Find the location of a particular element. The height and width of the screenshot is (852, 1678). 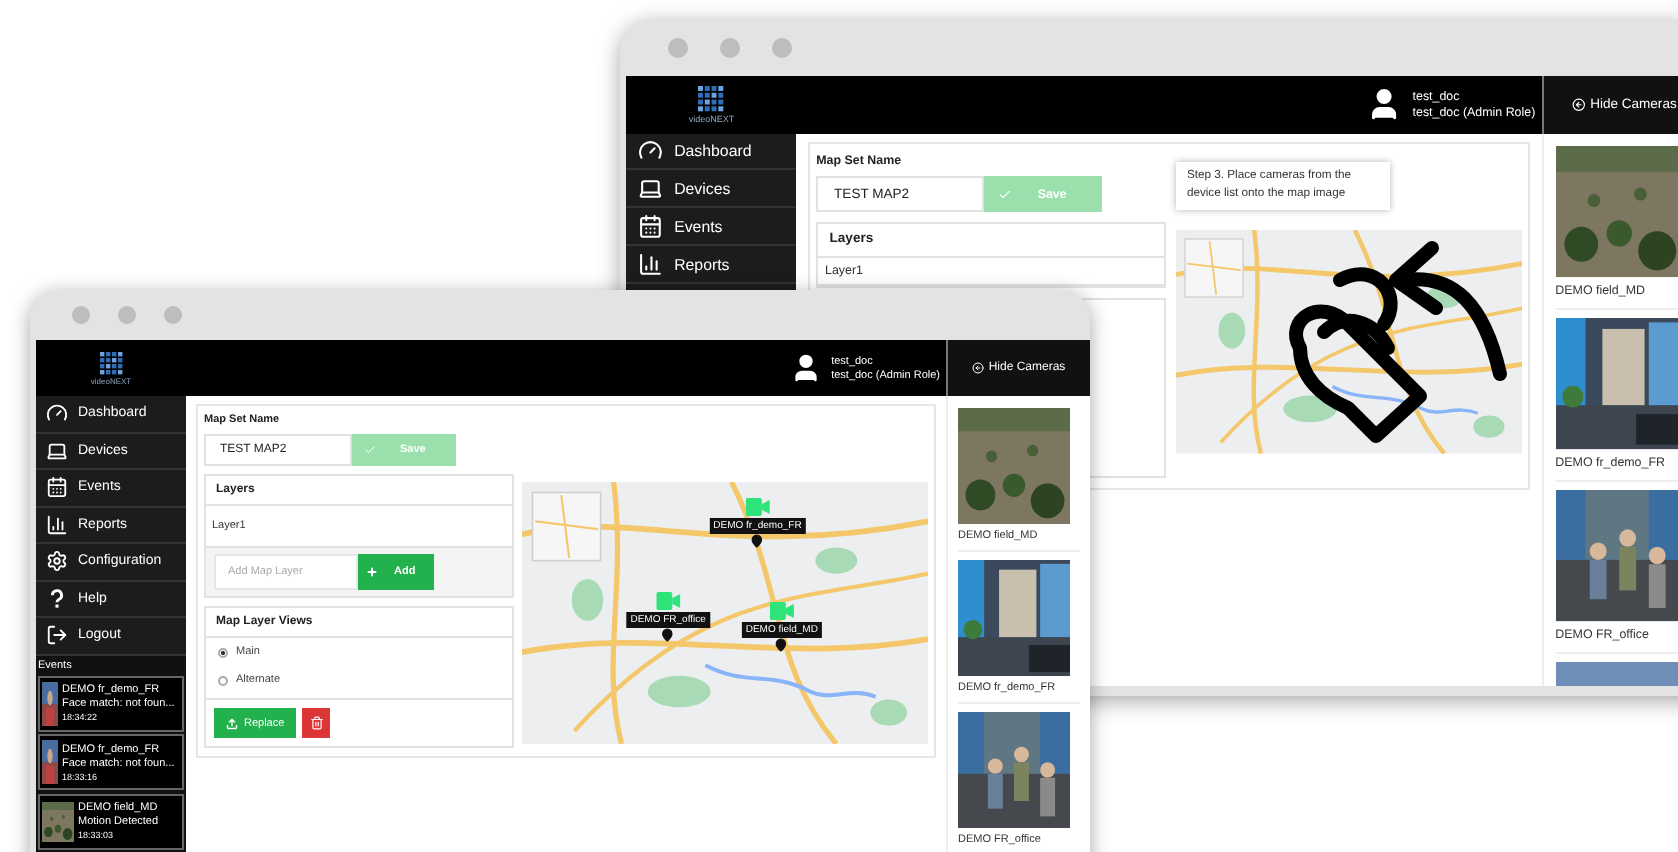

logout-icon is located at coordinates (57, 635).